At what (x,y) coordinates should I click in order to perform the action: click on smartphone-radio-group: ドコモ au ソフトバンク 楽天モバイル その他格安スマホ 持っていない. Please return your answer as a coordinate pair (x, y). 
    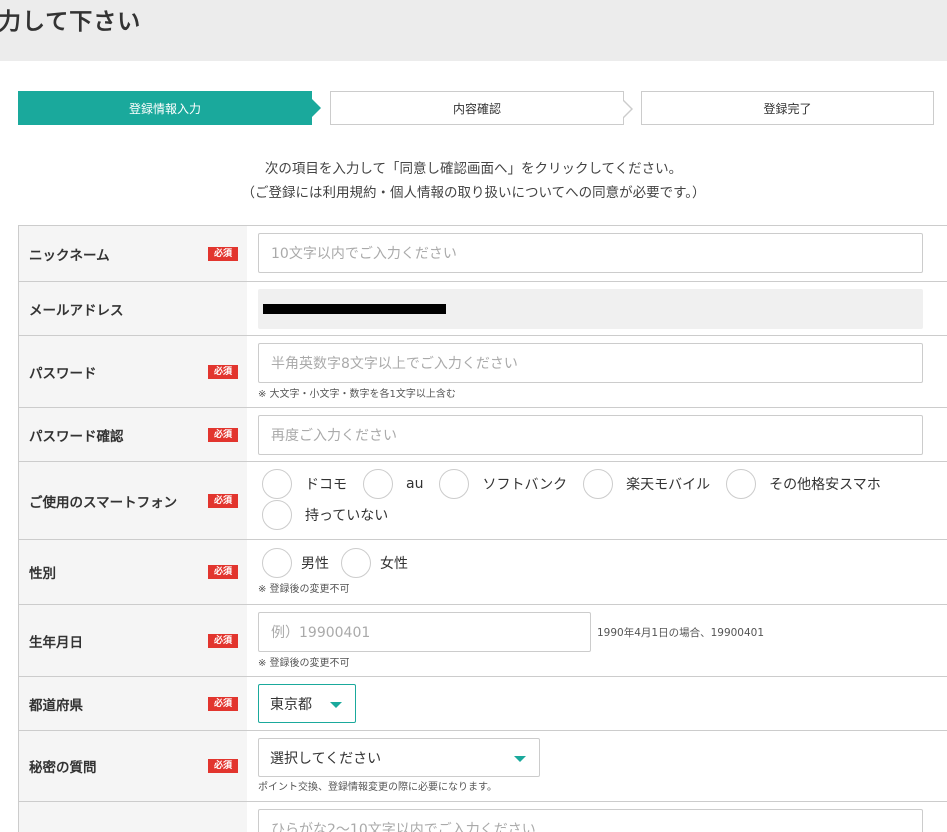
    Looking at the image, I should click on (592, 499).